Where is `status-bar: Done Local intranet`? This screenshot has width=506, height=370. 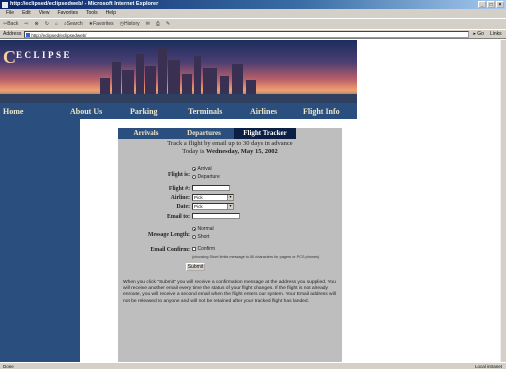
status-bar: Done Local intranet is located at coordinates (253, 365).